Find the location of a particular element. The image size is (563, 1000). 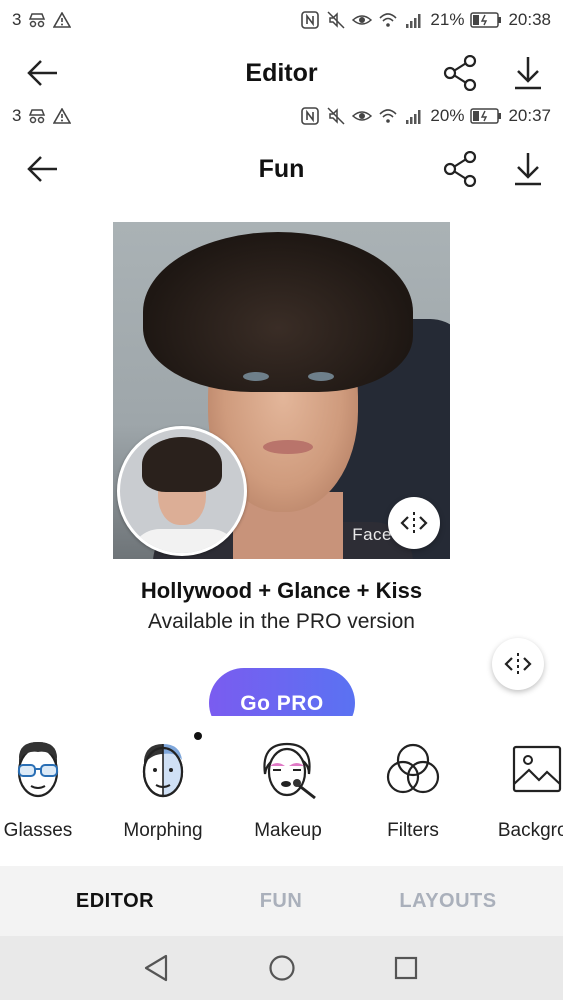

nav-back-button is located at coordinates (156, 968).